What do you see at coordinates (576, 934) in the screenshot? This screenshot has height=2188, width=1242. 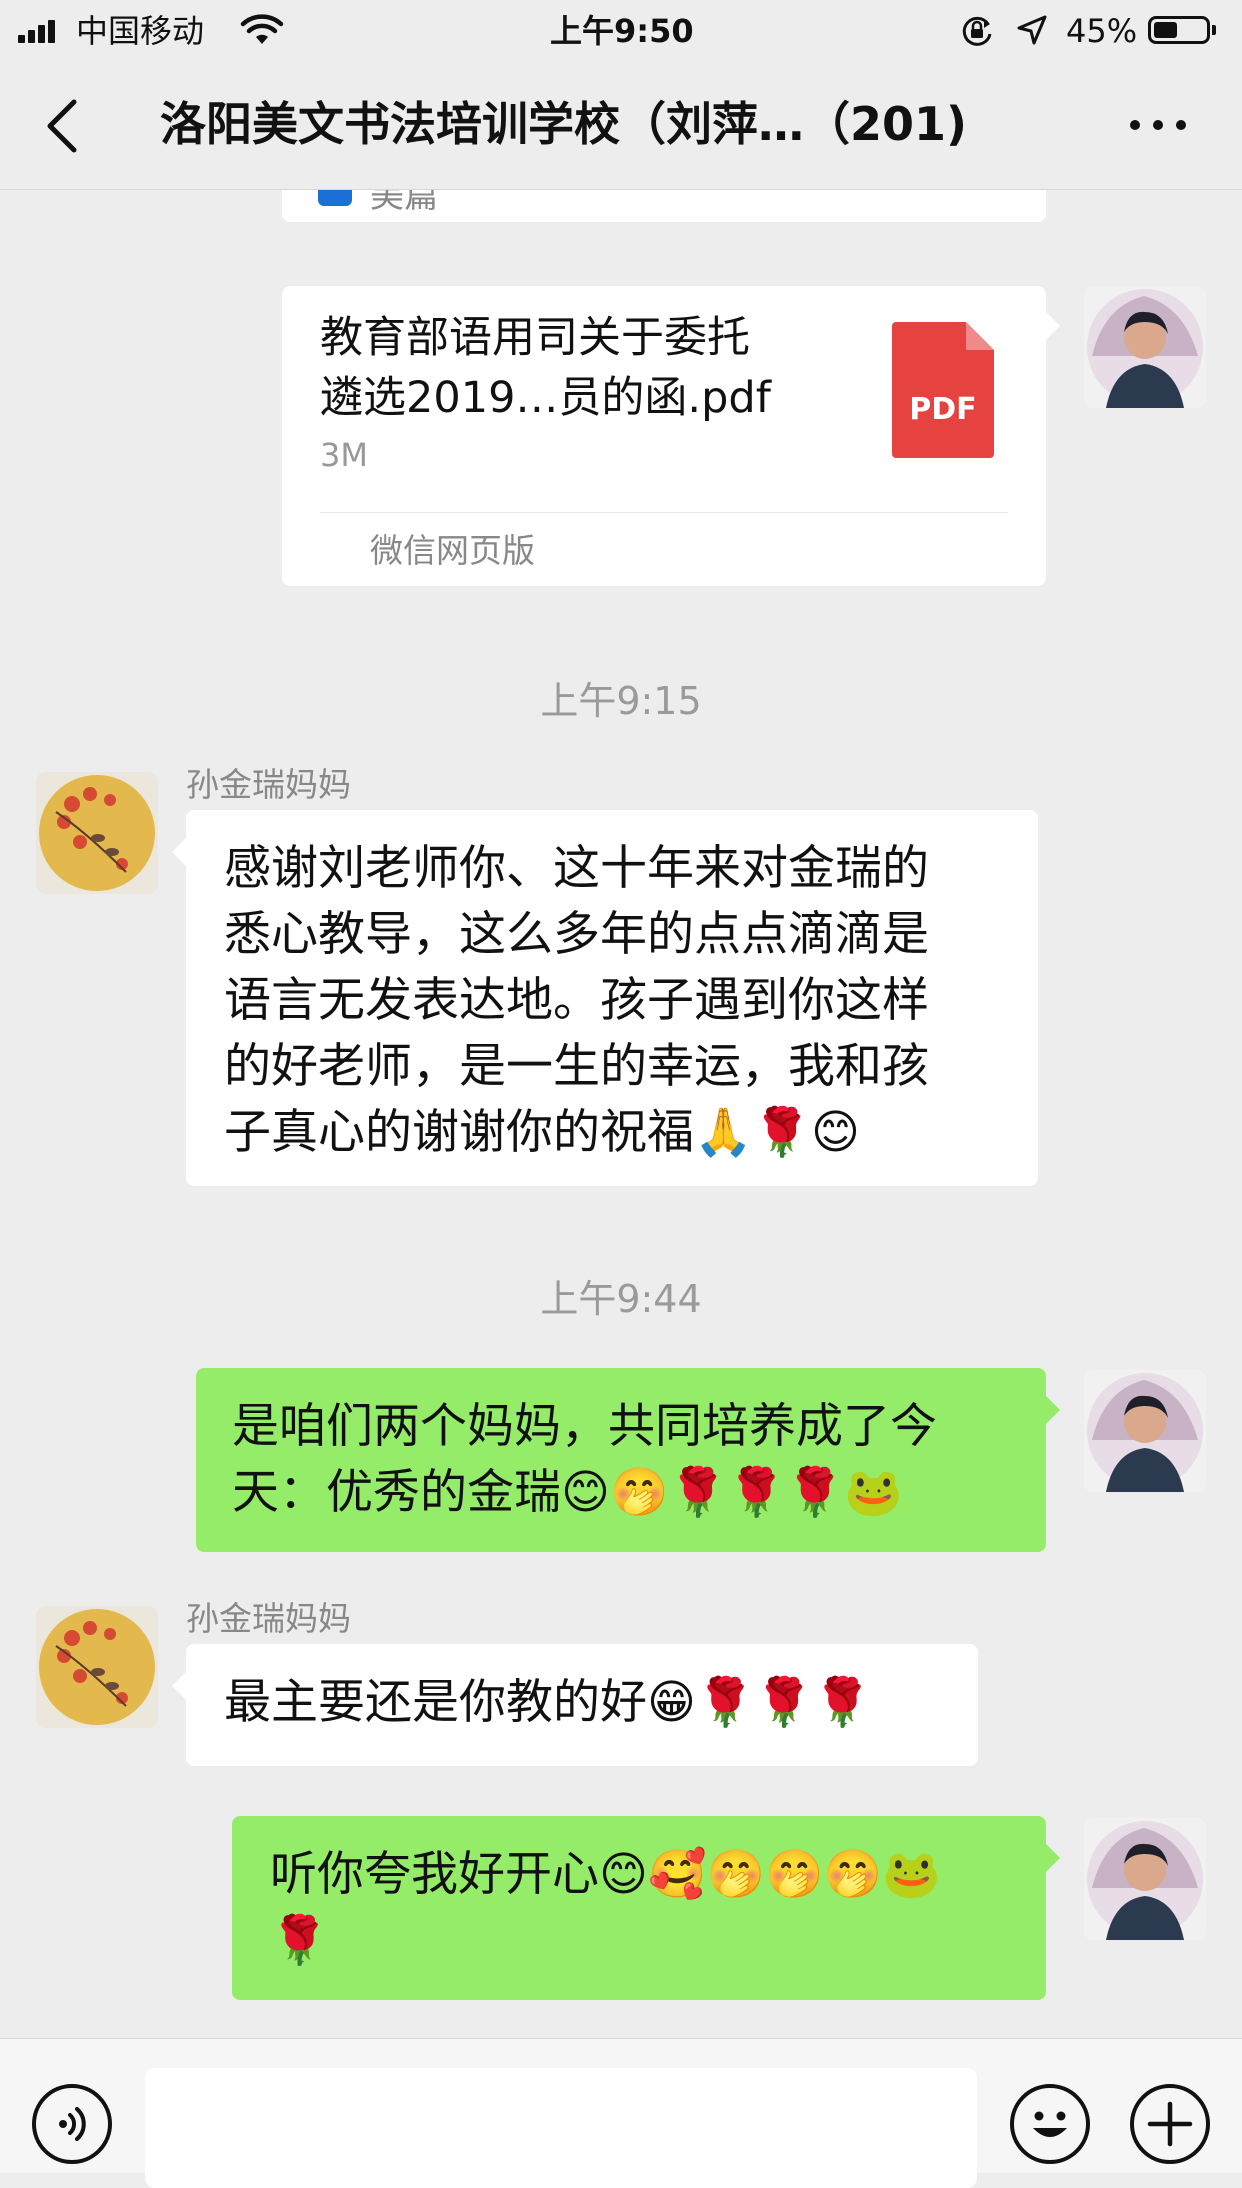 I see `message-line: 悉心教导，这么多年的点点滴滴是` at bounding box center [576, 934].